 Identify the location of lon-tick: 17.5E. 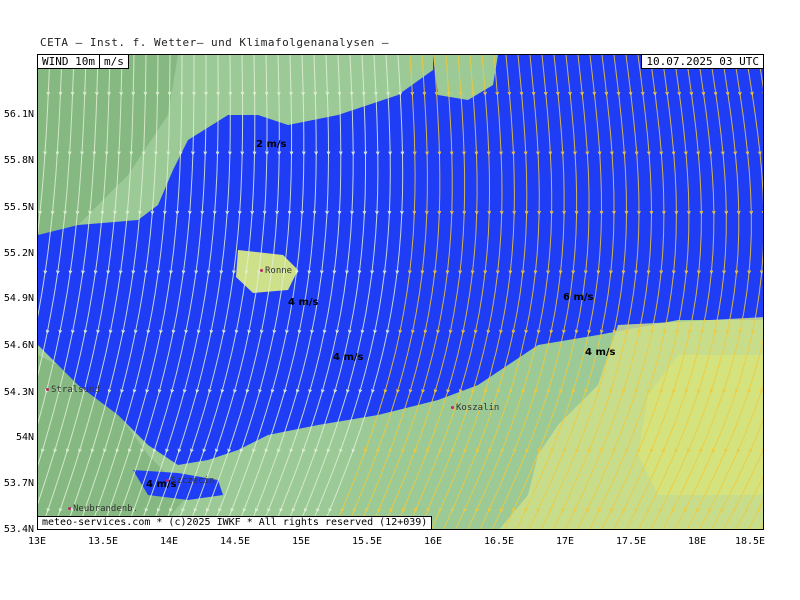
(631, 541).